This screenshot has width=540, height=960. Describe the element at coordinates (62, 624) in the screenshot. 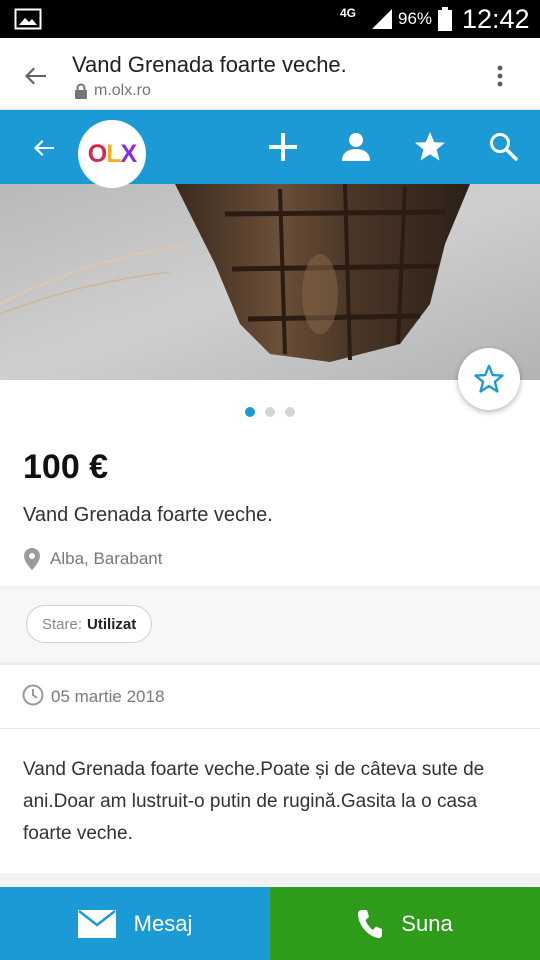

I see `param-label: Stare:` at that location.